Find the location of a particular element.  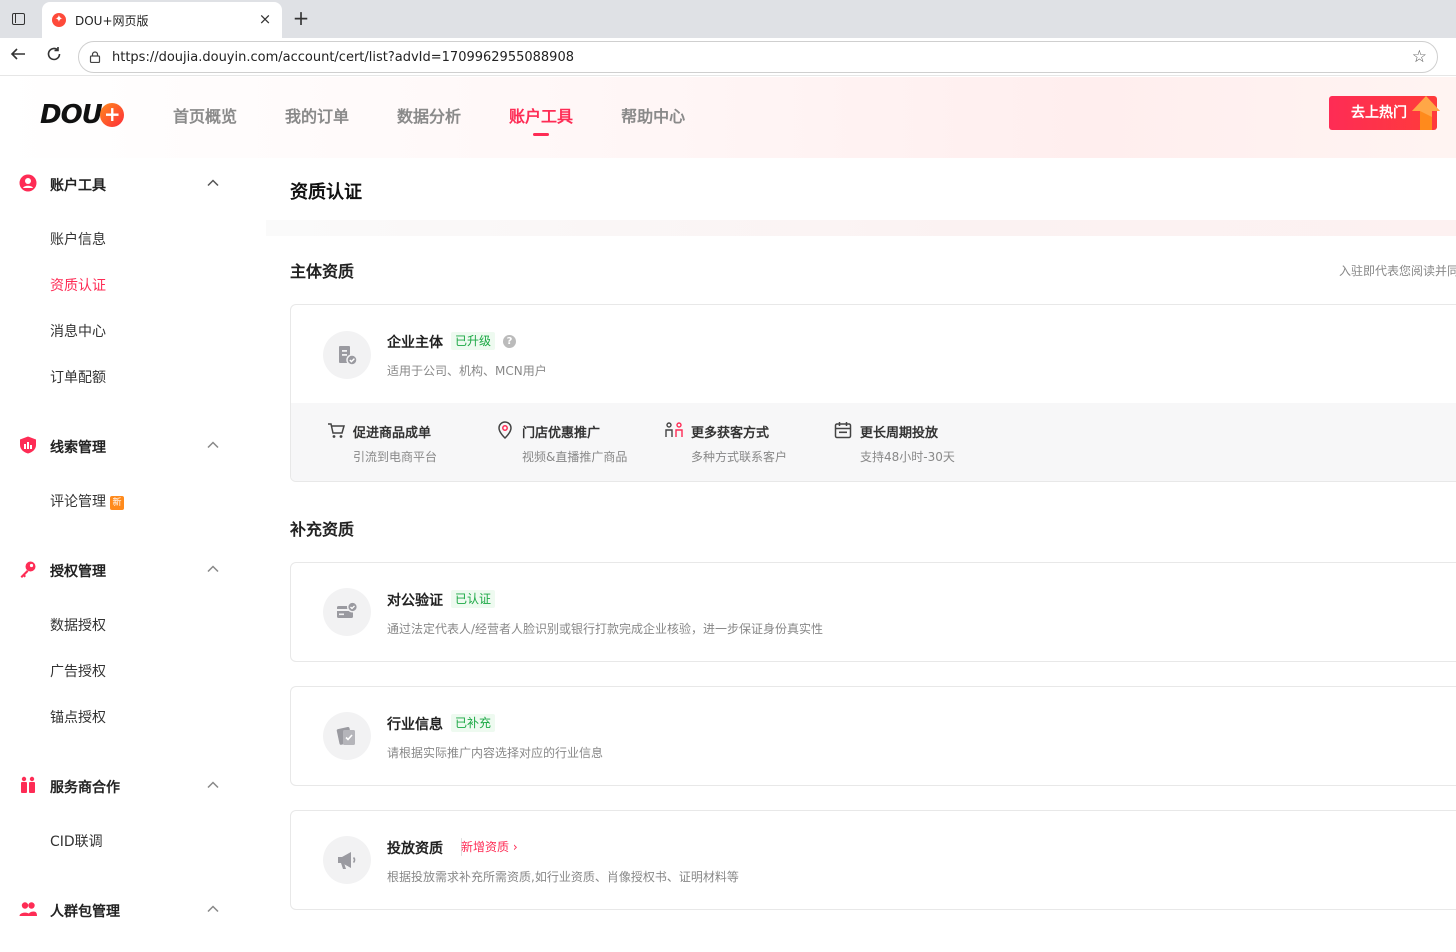

card-desc: 请根据实际推广内容选择对应的行业信息 is located at coordinates (495, 753).